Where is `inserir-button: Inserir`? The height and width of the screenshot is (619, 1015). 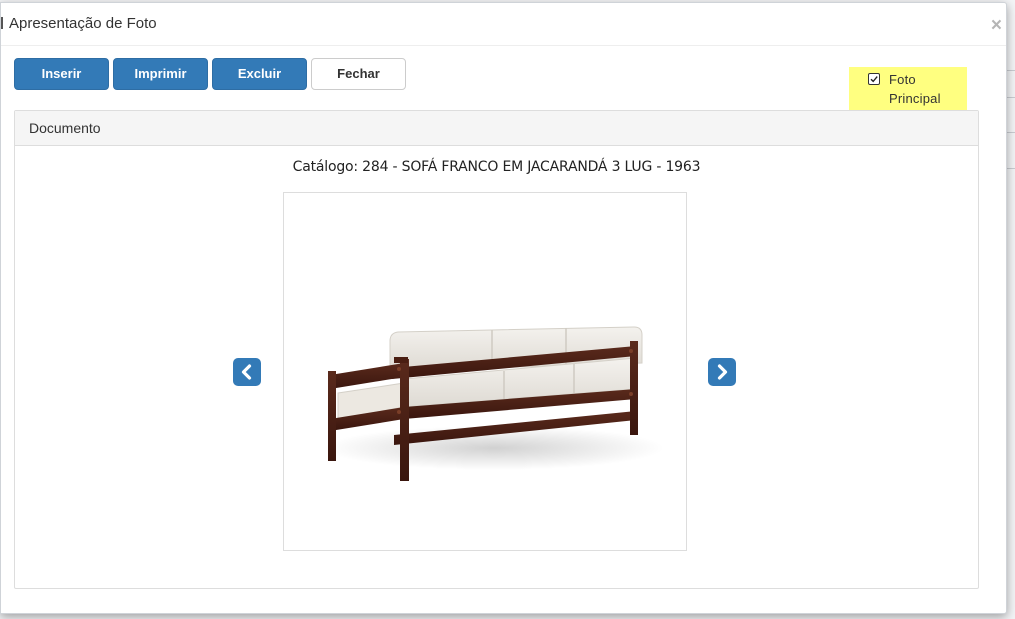 inserir-button: Inserir is located at coordinates (61, 74).